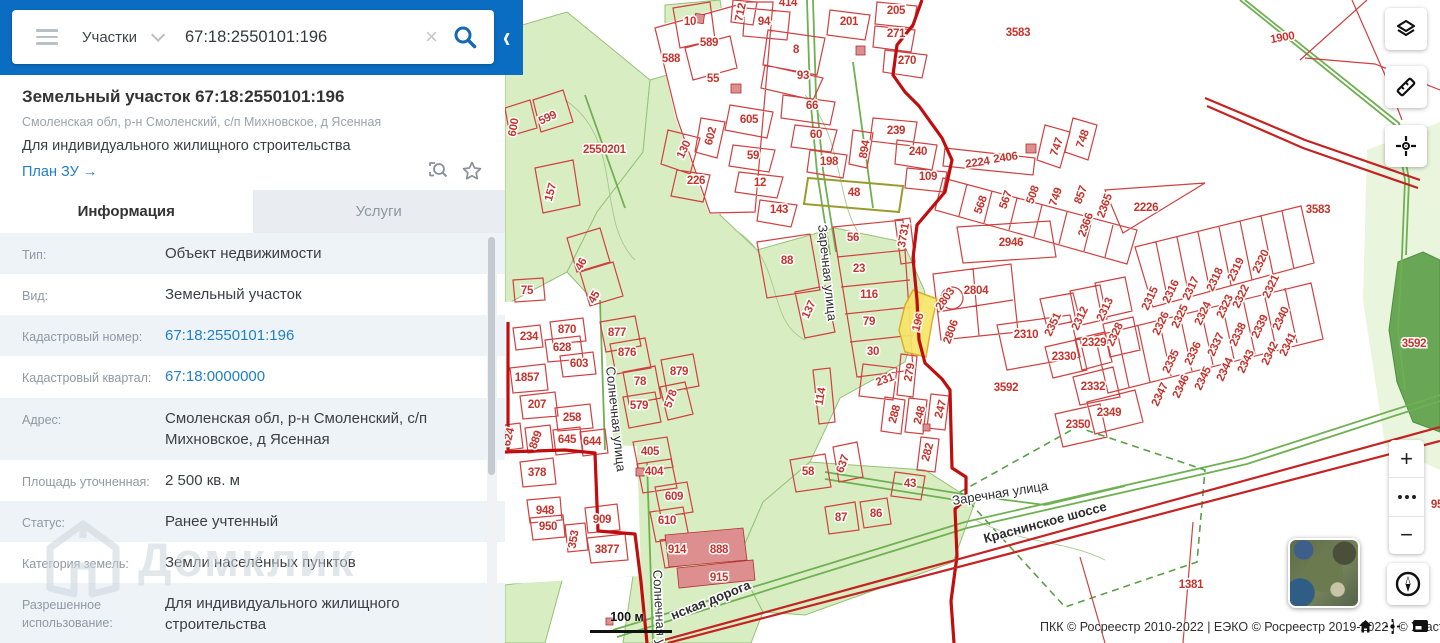 This screenshot has height=643, width=1440. I want to click on zoom-options-button, so click(1406, 496).